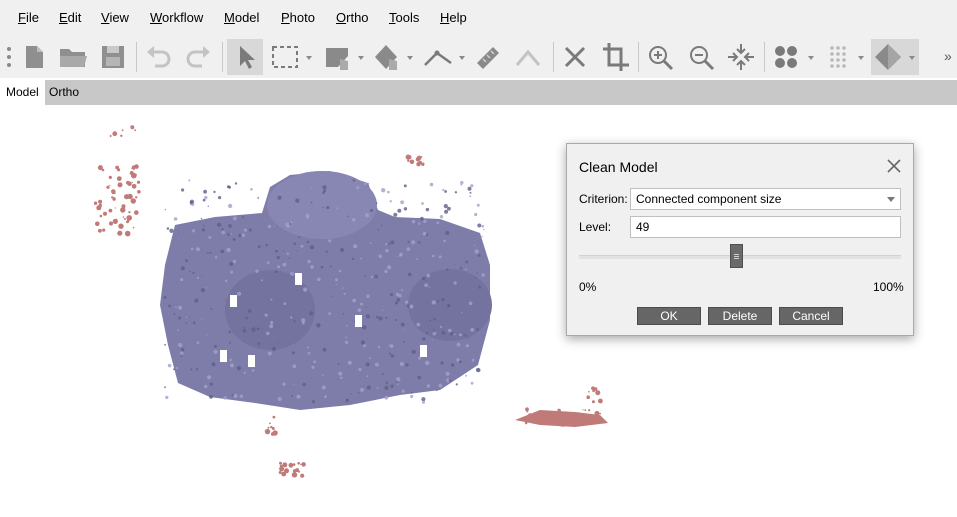 This screenshot has height=517, width=957. What do you see at coordinates (28, 17) in the screenshot?
I see `menu-file: File` at bounding box center [28, 17].